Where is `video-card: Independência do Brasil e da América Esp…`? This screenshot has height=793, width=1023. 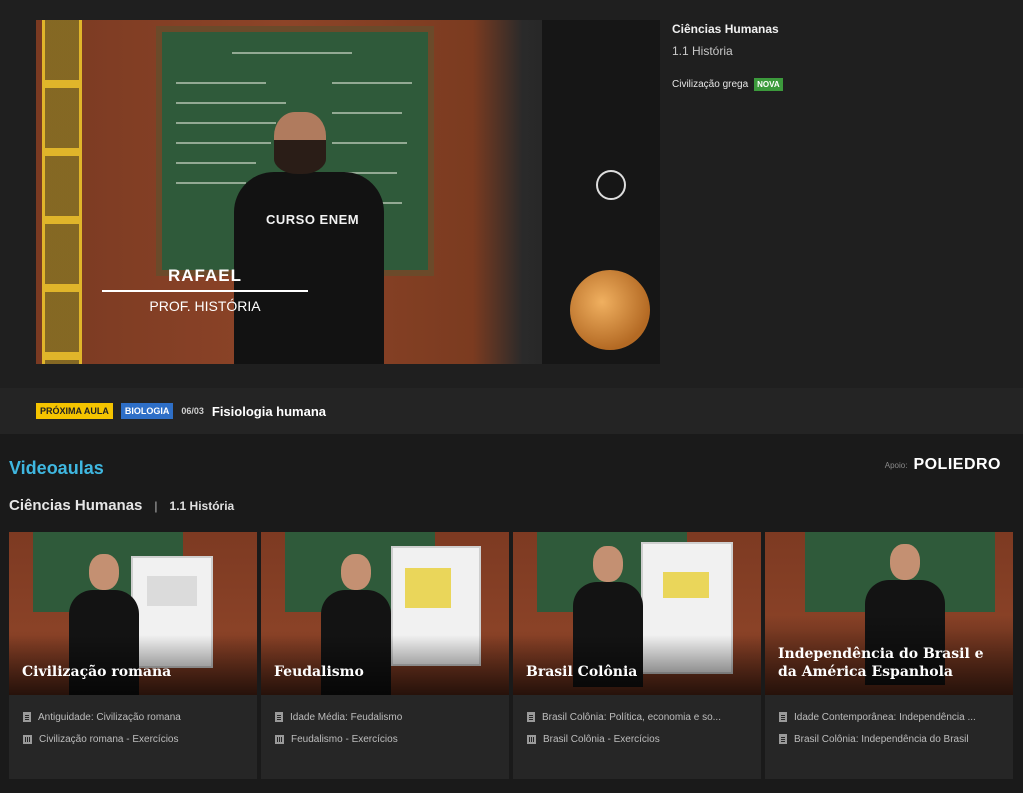 video-card: Independência do Brasil e da América Esp… is located at coordinates (889, 655).